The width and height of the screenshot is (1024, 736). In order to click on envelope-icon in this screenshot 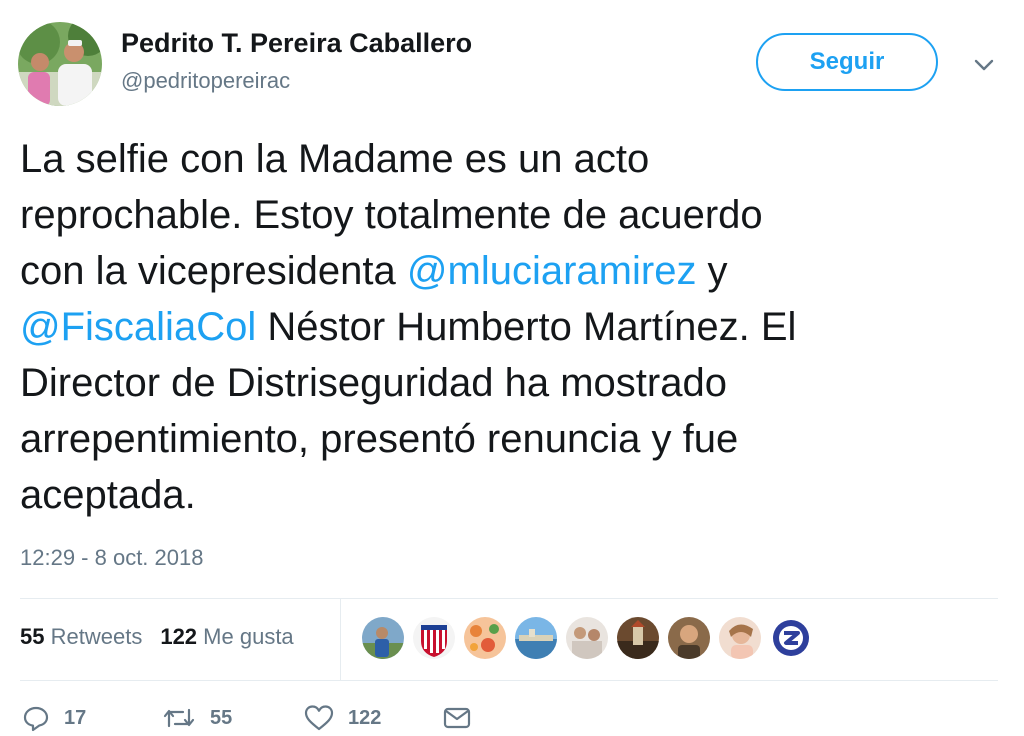, I will do `click(457, 718)`.